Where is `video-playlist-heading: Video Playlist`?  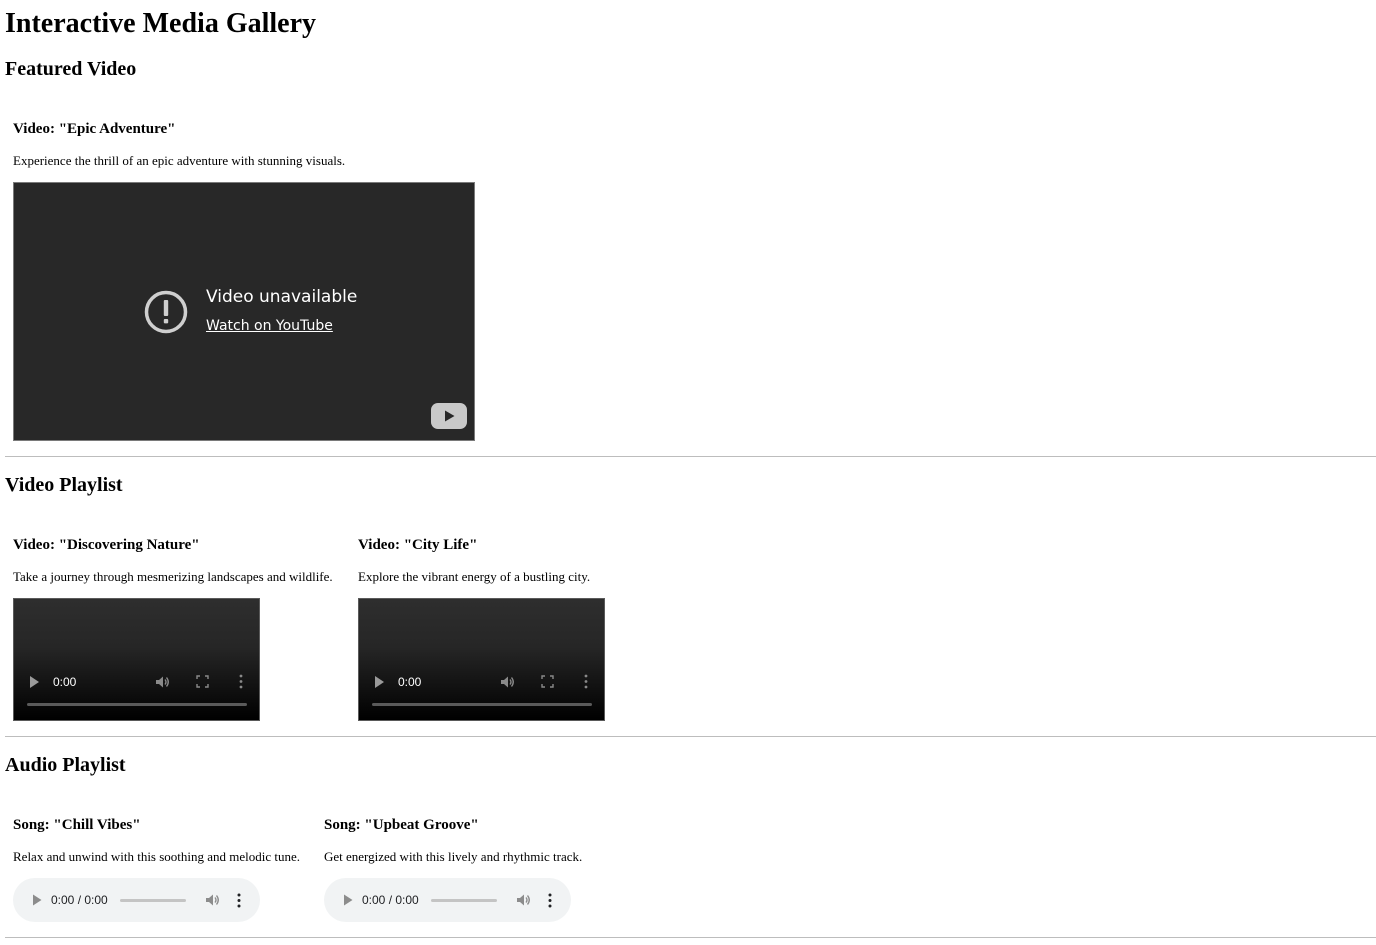
video-playlist-heading: Video Playlist is located at coordinates (64, 485).